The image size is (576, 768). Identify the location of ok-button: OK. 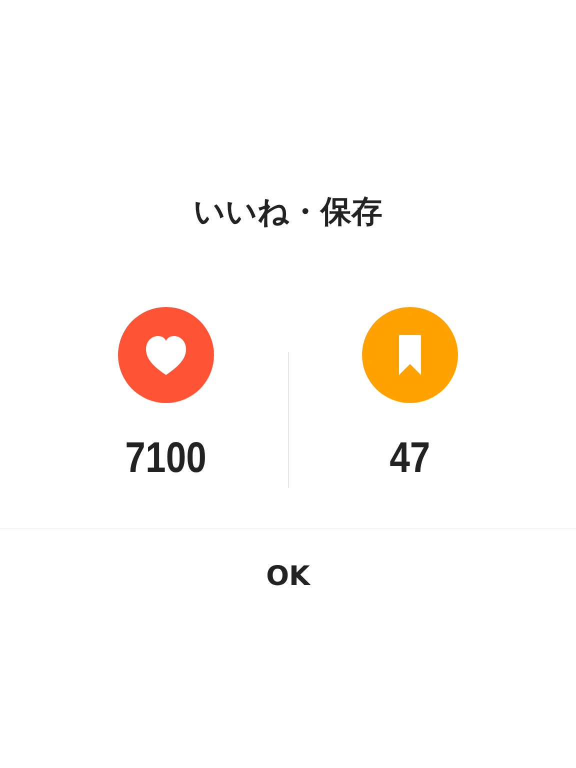
(288, 576).